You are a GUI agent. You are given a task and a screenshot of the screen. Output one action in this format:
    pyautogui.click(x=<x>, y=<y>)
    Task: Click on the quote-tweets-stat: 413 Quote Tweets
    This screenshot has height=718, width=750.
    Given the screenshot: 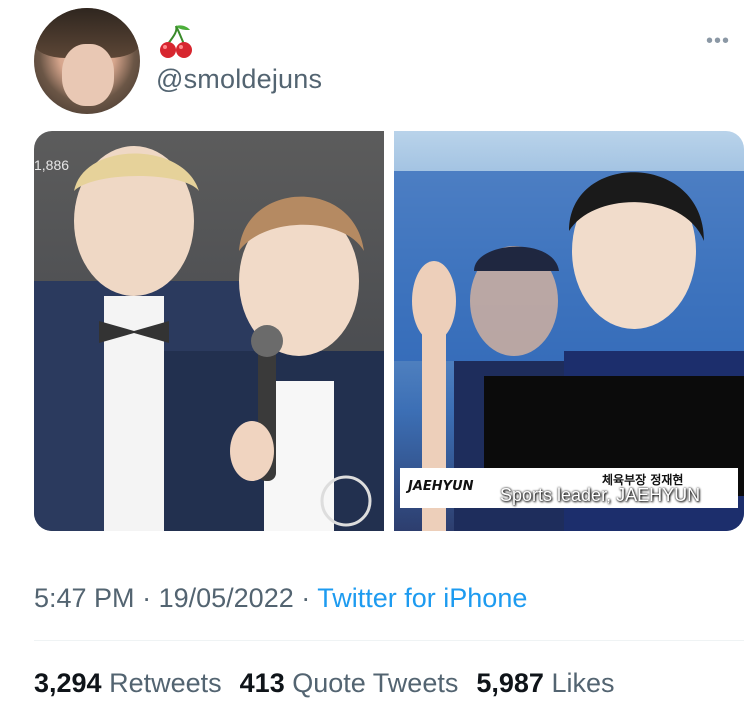 What is the action you would take?
    pyautogui.click(x=349, y=683)
    